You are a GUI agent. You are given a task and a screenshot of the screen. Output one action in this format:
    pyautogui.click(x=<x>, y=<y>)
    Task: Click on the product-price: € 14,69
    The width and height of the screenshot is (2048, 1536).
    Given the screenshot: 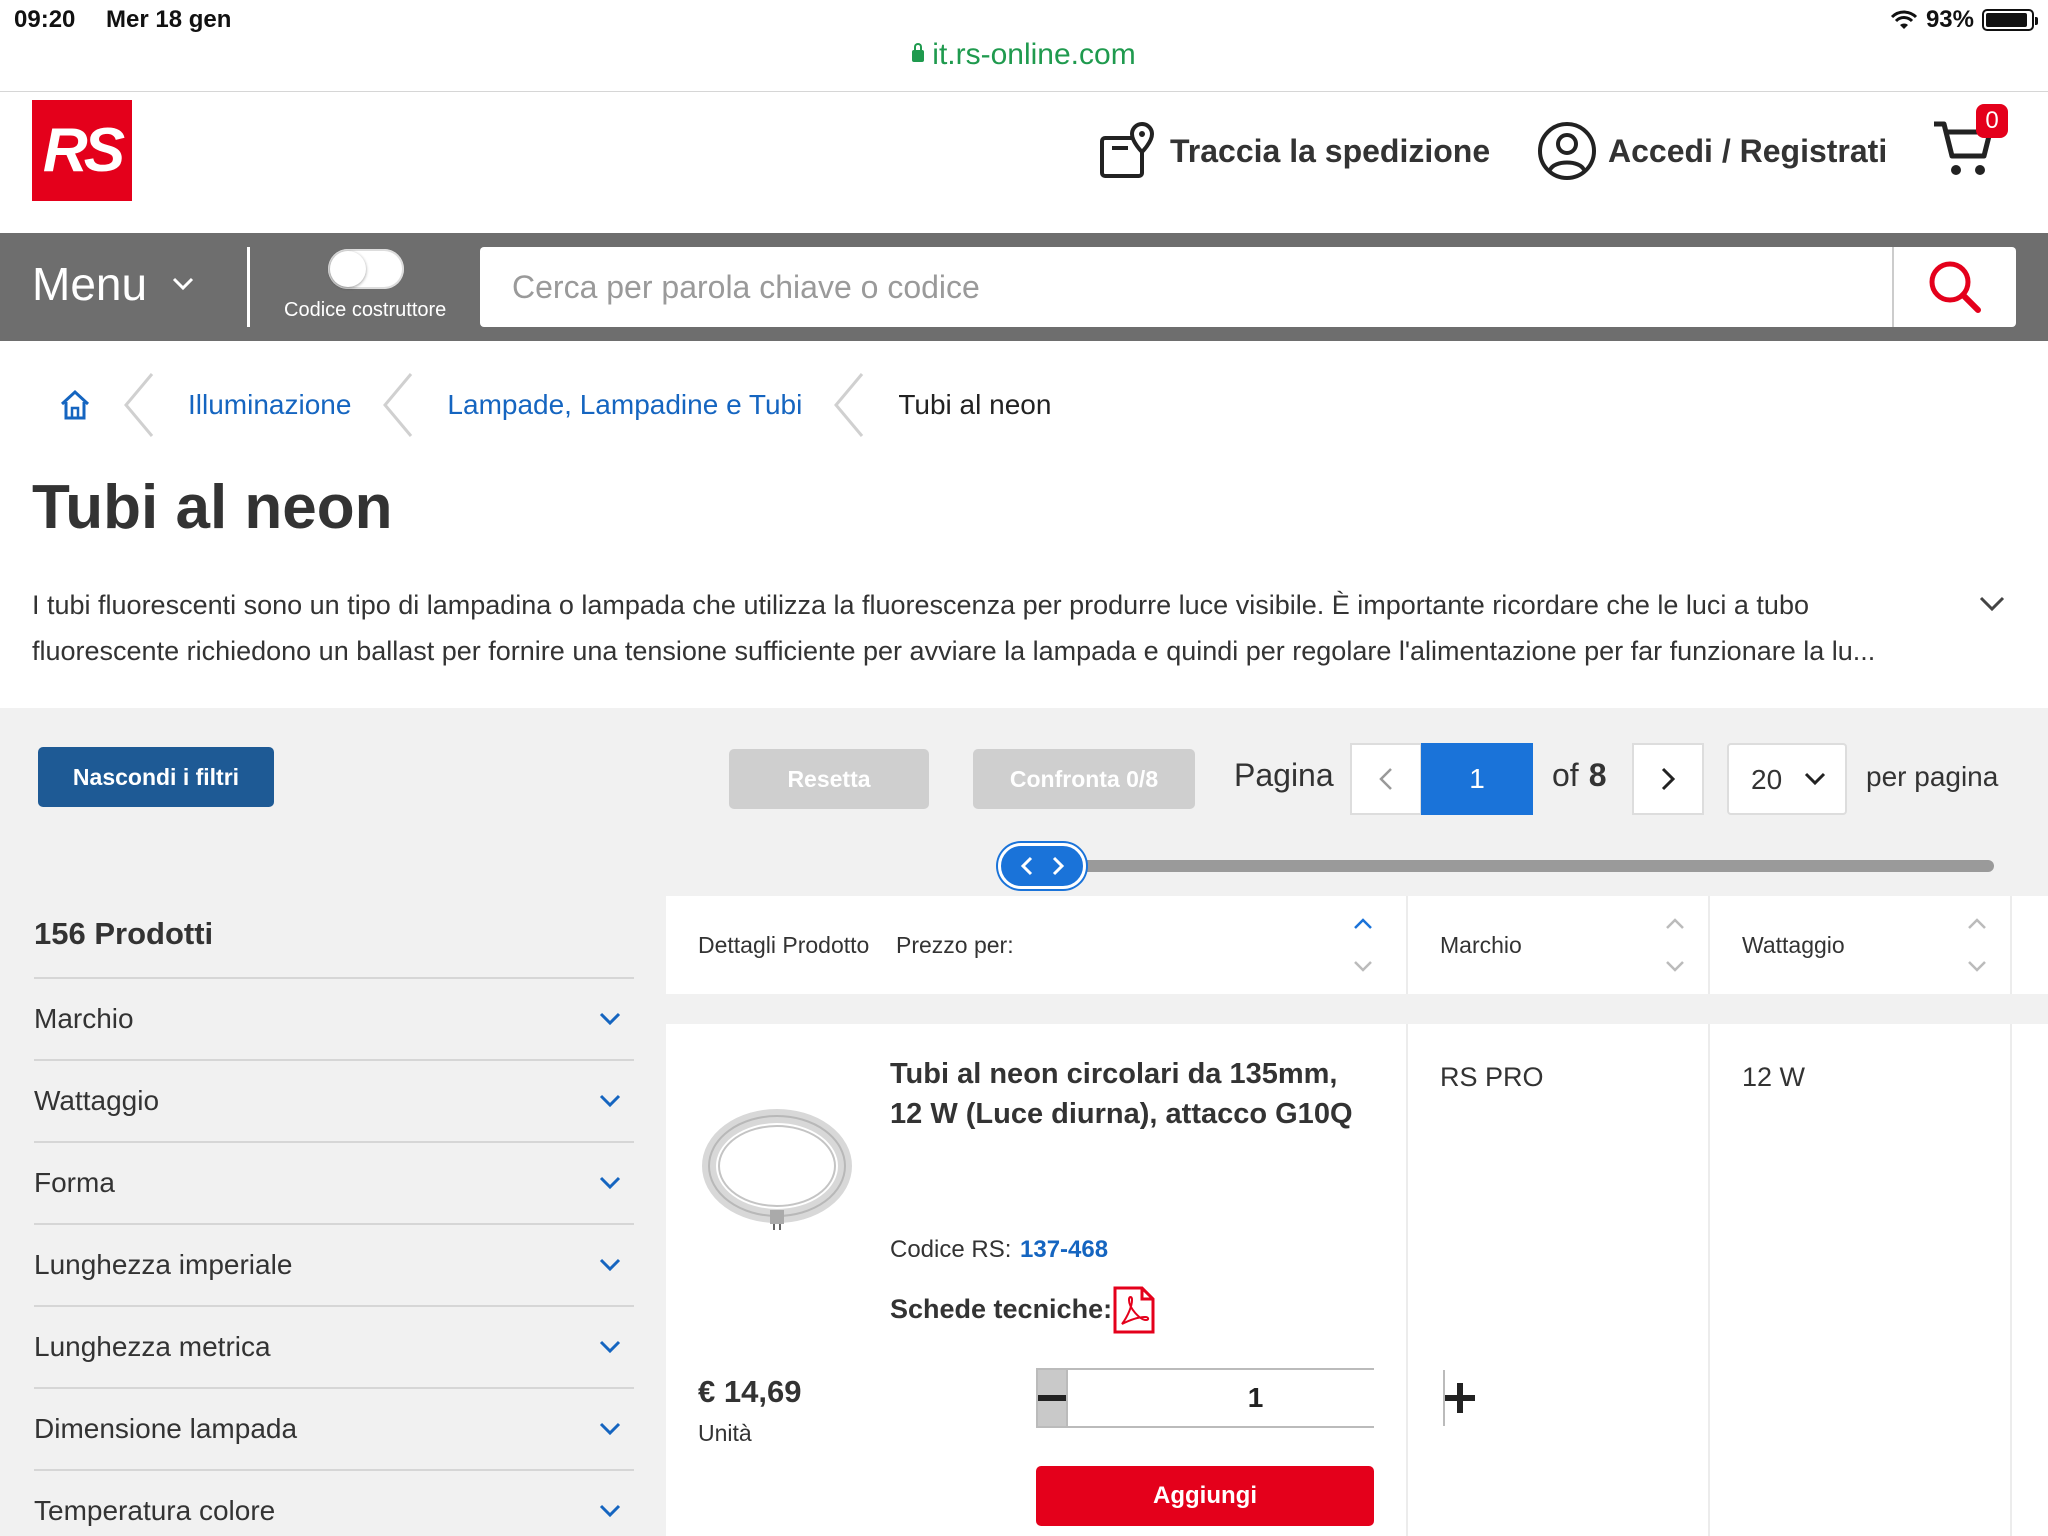 What is the action you would take?
    pyautogui.click(x=750, y=1391)
    